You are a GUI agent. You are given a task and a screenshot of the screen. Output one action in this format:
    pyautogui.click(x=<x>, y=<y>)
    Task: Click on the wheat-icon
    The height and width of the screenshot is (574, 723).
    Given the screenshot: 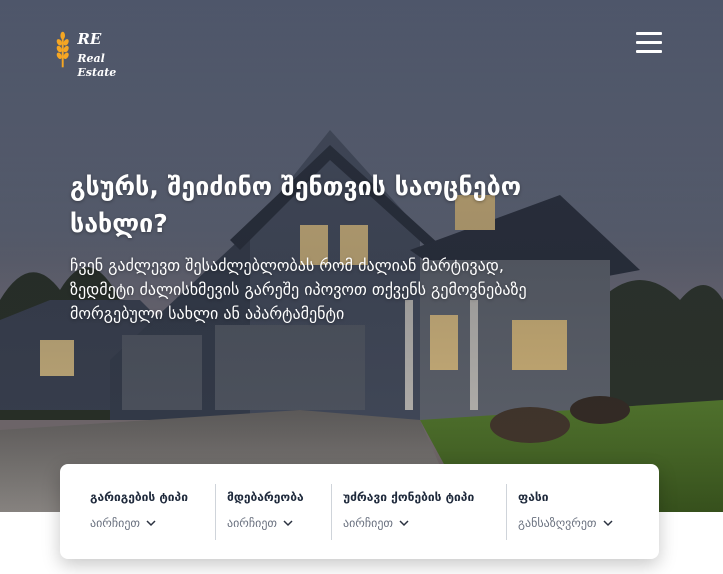 What is the action you would take?
    pyautogui.click(x=62, y=49)
    